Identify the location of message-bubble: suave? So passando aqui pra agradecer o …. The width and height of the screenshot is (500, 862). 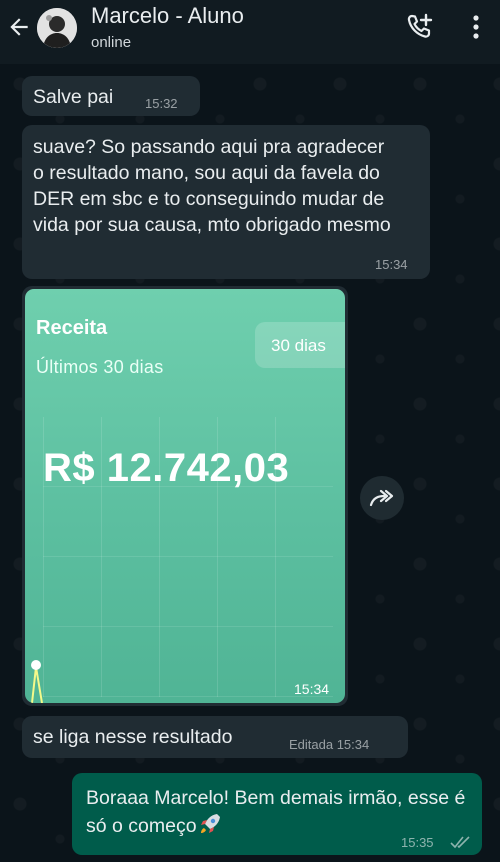
(226, 202).